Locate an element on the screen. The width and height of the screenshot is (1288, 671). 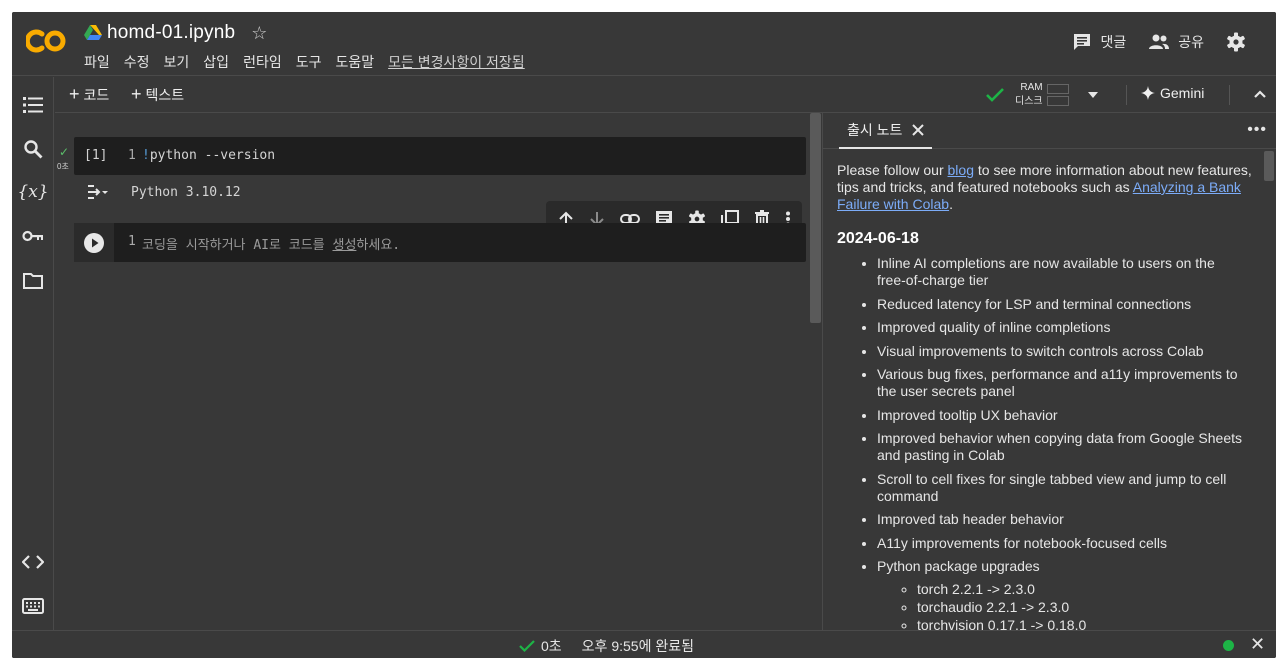
command-palette-icon is located at coordinates (33, 606).